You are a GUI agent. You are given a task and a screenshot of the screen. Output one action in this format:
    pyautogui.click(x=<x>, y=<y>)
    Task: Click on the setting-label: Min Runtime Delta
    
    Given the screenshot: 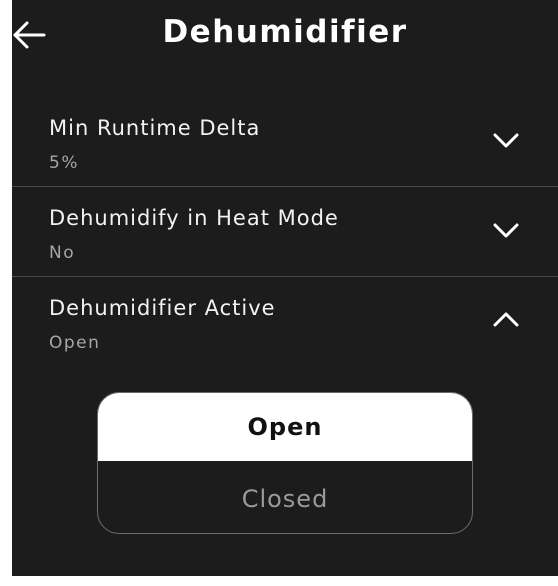 What is the action you would take?
    pyautogui.click(x=155, y=128)
    